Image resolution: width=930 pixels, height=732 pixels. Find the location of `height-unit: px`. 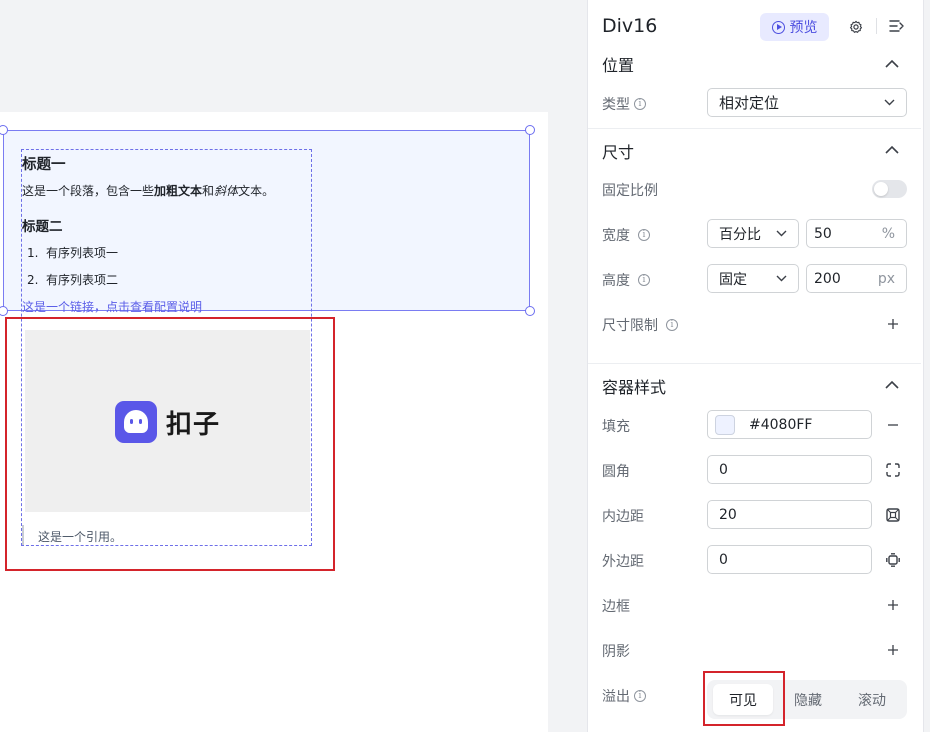

height-unit: px is located at coordinates (886, 278).